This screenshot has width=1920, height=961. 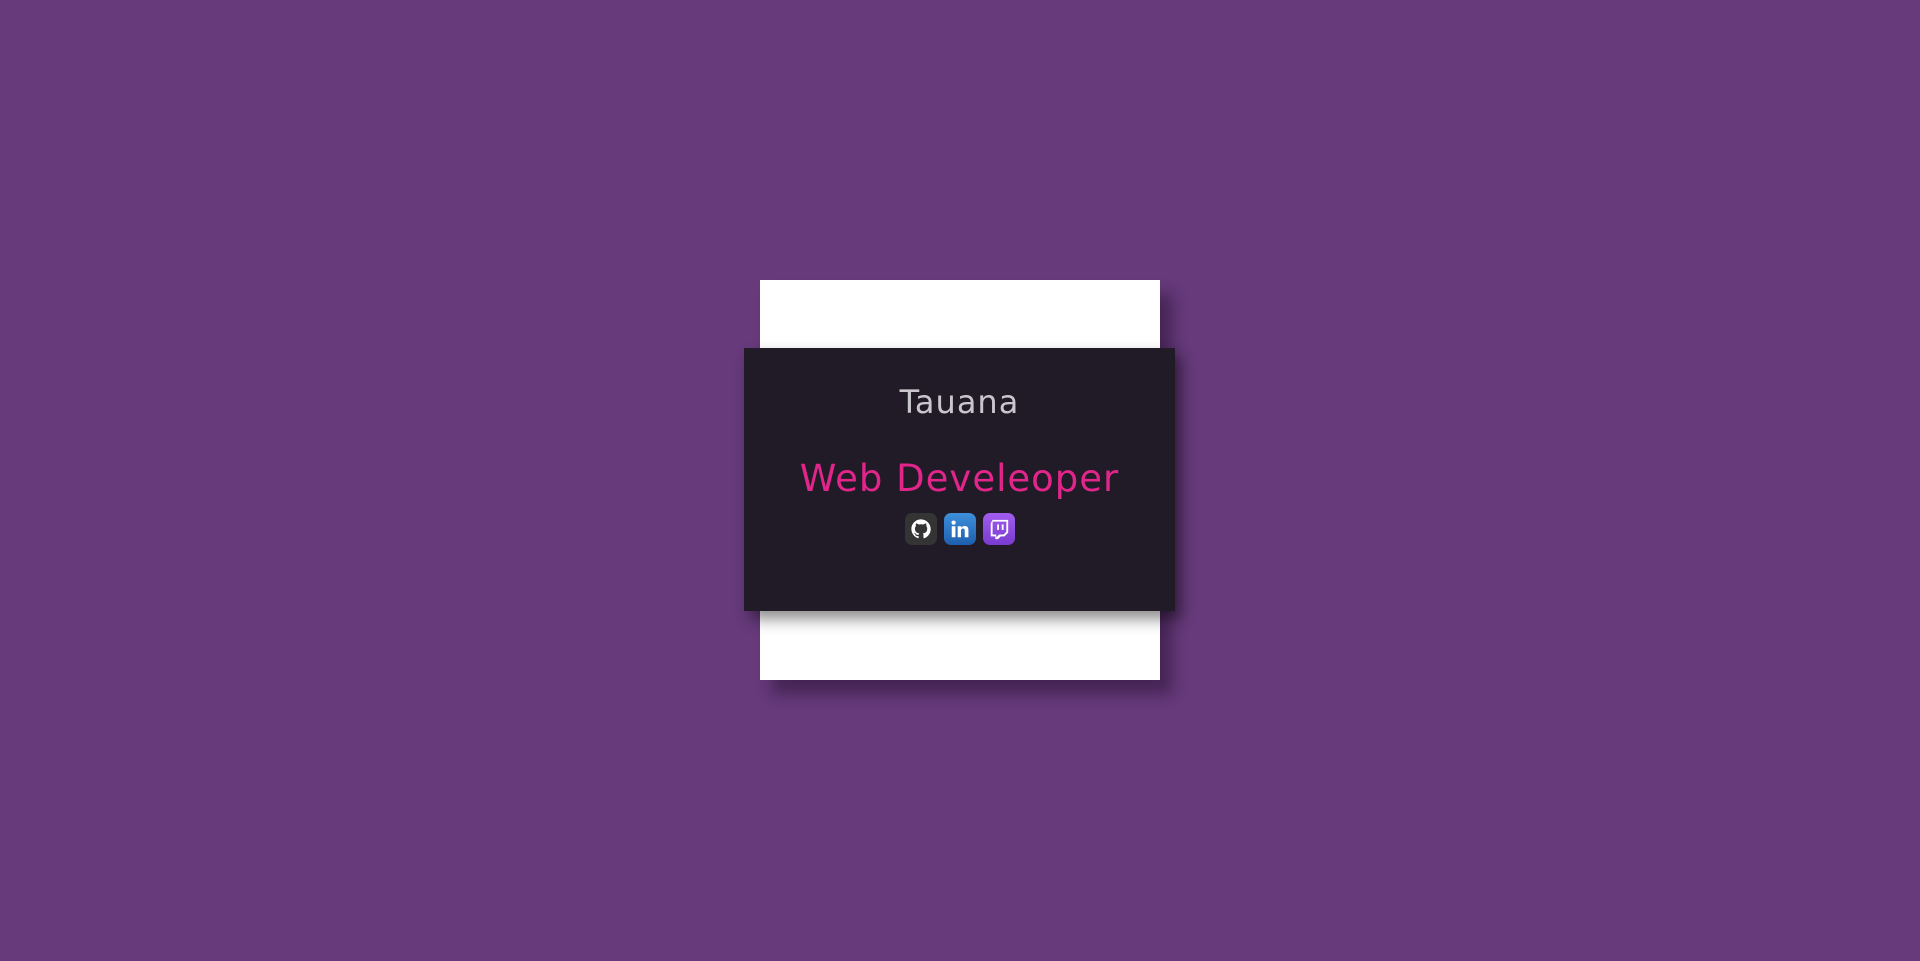 I want to click on twitch-icon, so click(x=999, y=529).